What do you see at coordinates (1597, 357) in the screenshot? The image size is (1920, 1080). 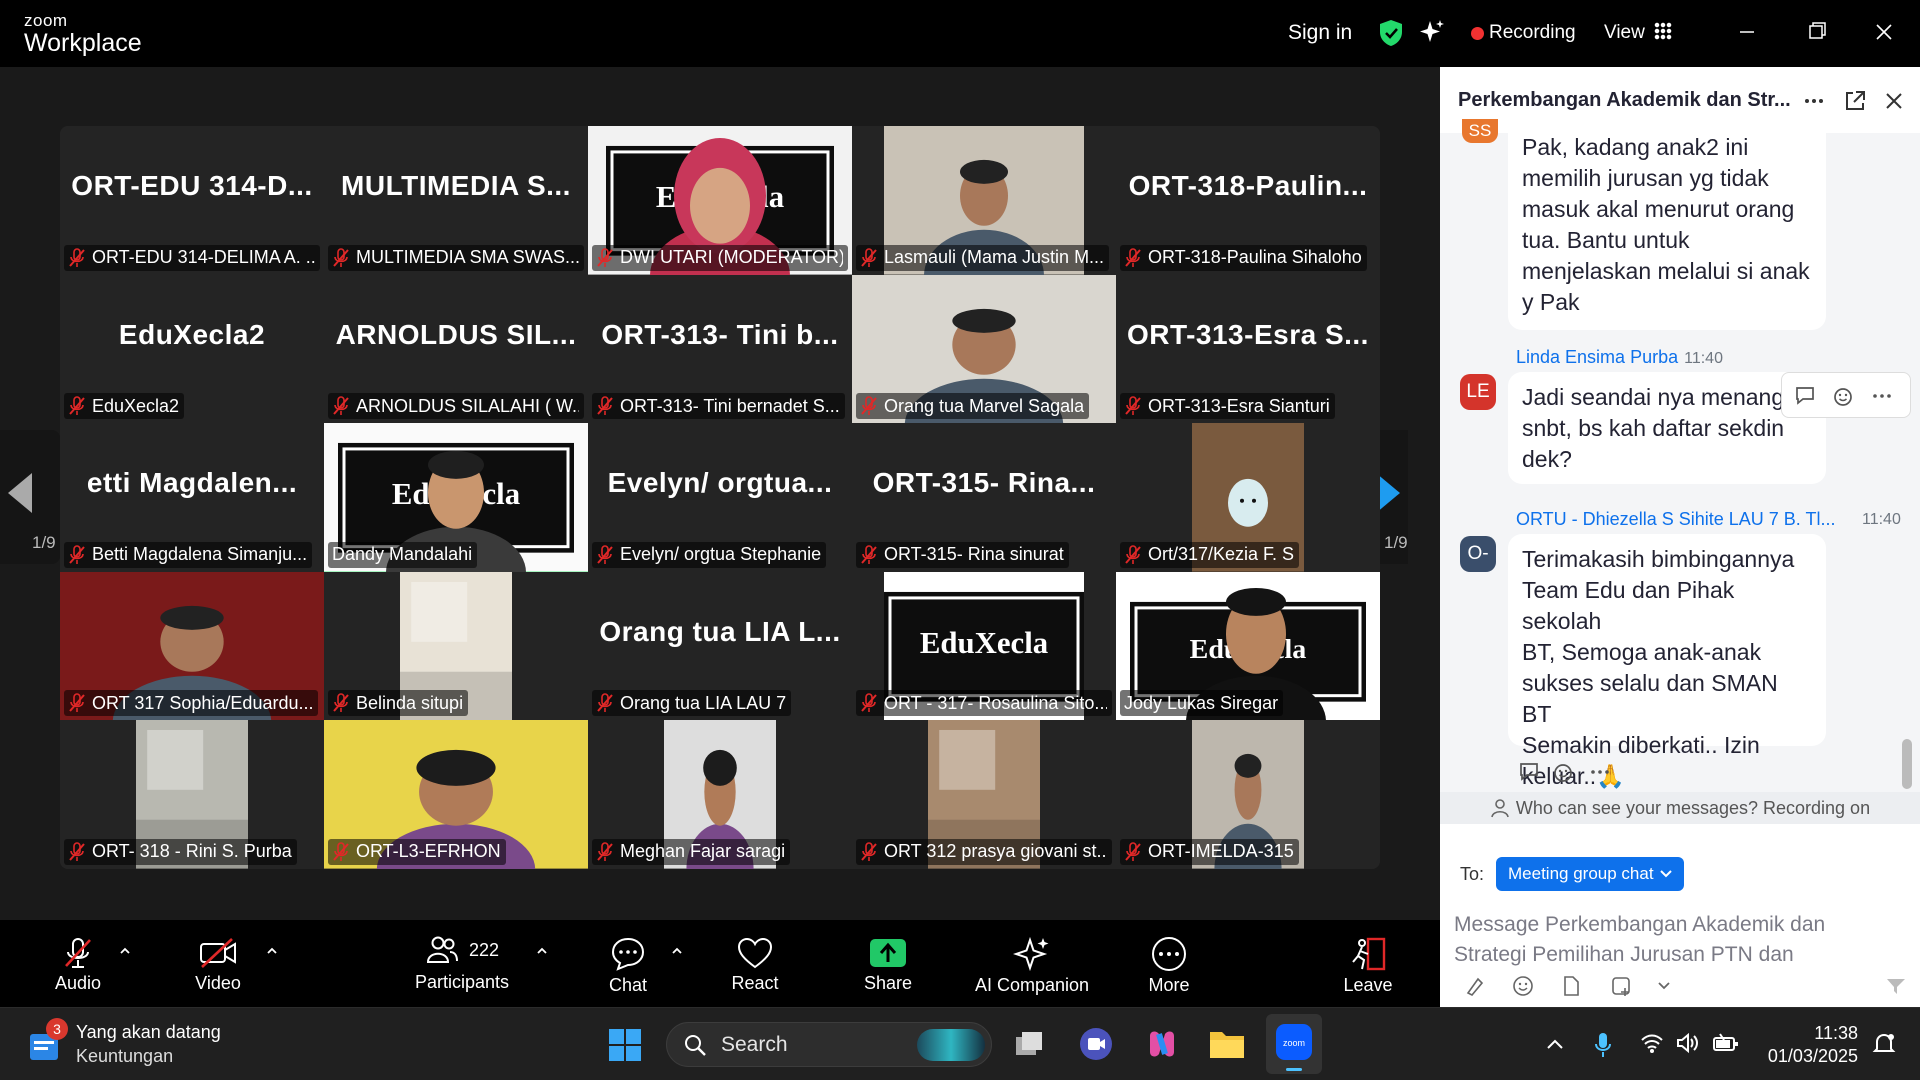 I see `sender-name: Linda Ensima Purba` at bounding box center [1597, 357].